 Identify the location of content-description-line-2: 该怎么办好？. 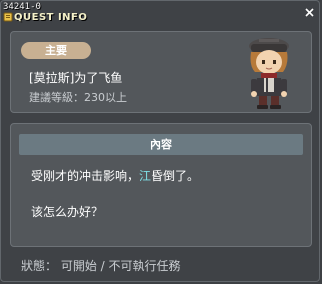
(67, 212).